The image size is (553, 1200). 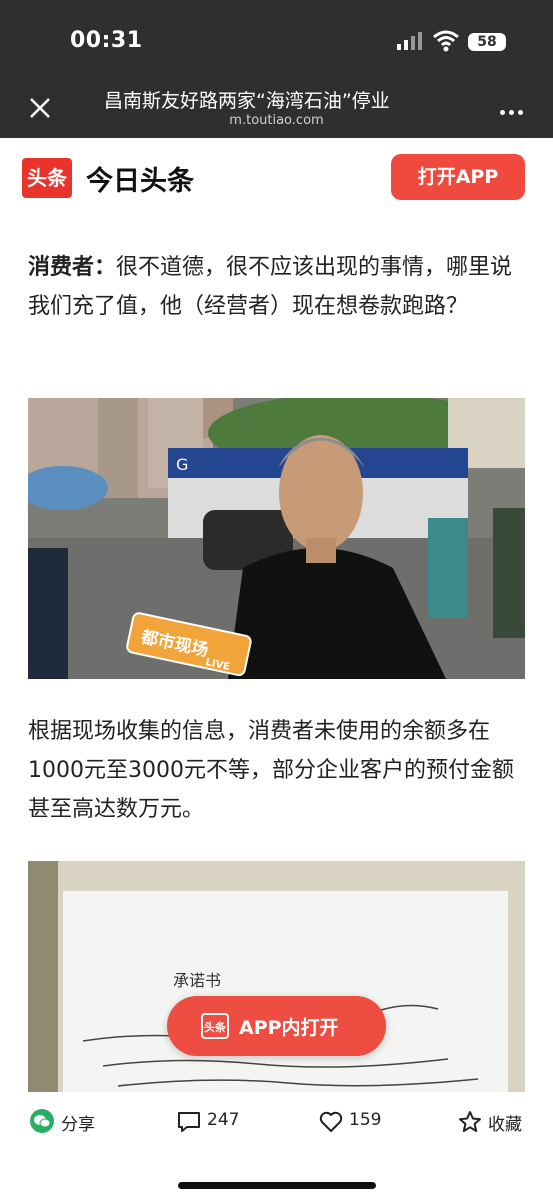 What do you see at coordinates (189, 1122) in the screenshot?
I see `comment-icon` at bounding box center [189, 1122].